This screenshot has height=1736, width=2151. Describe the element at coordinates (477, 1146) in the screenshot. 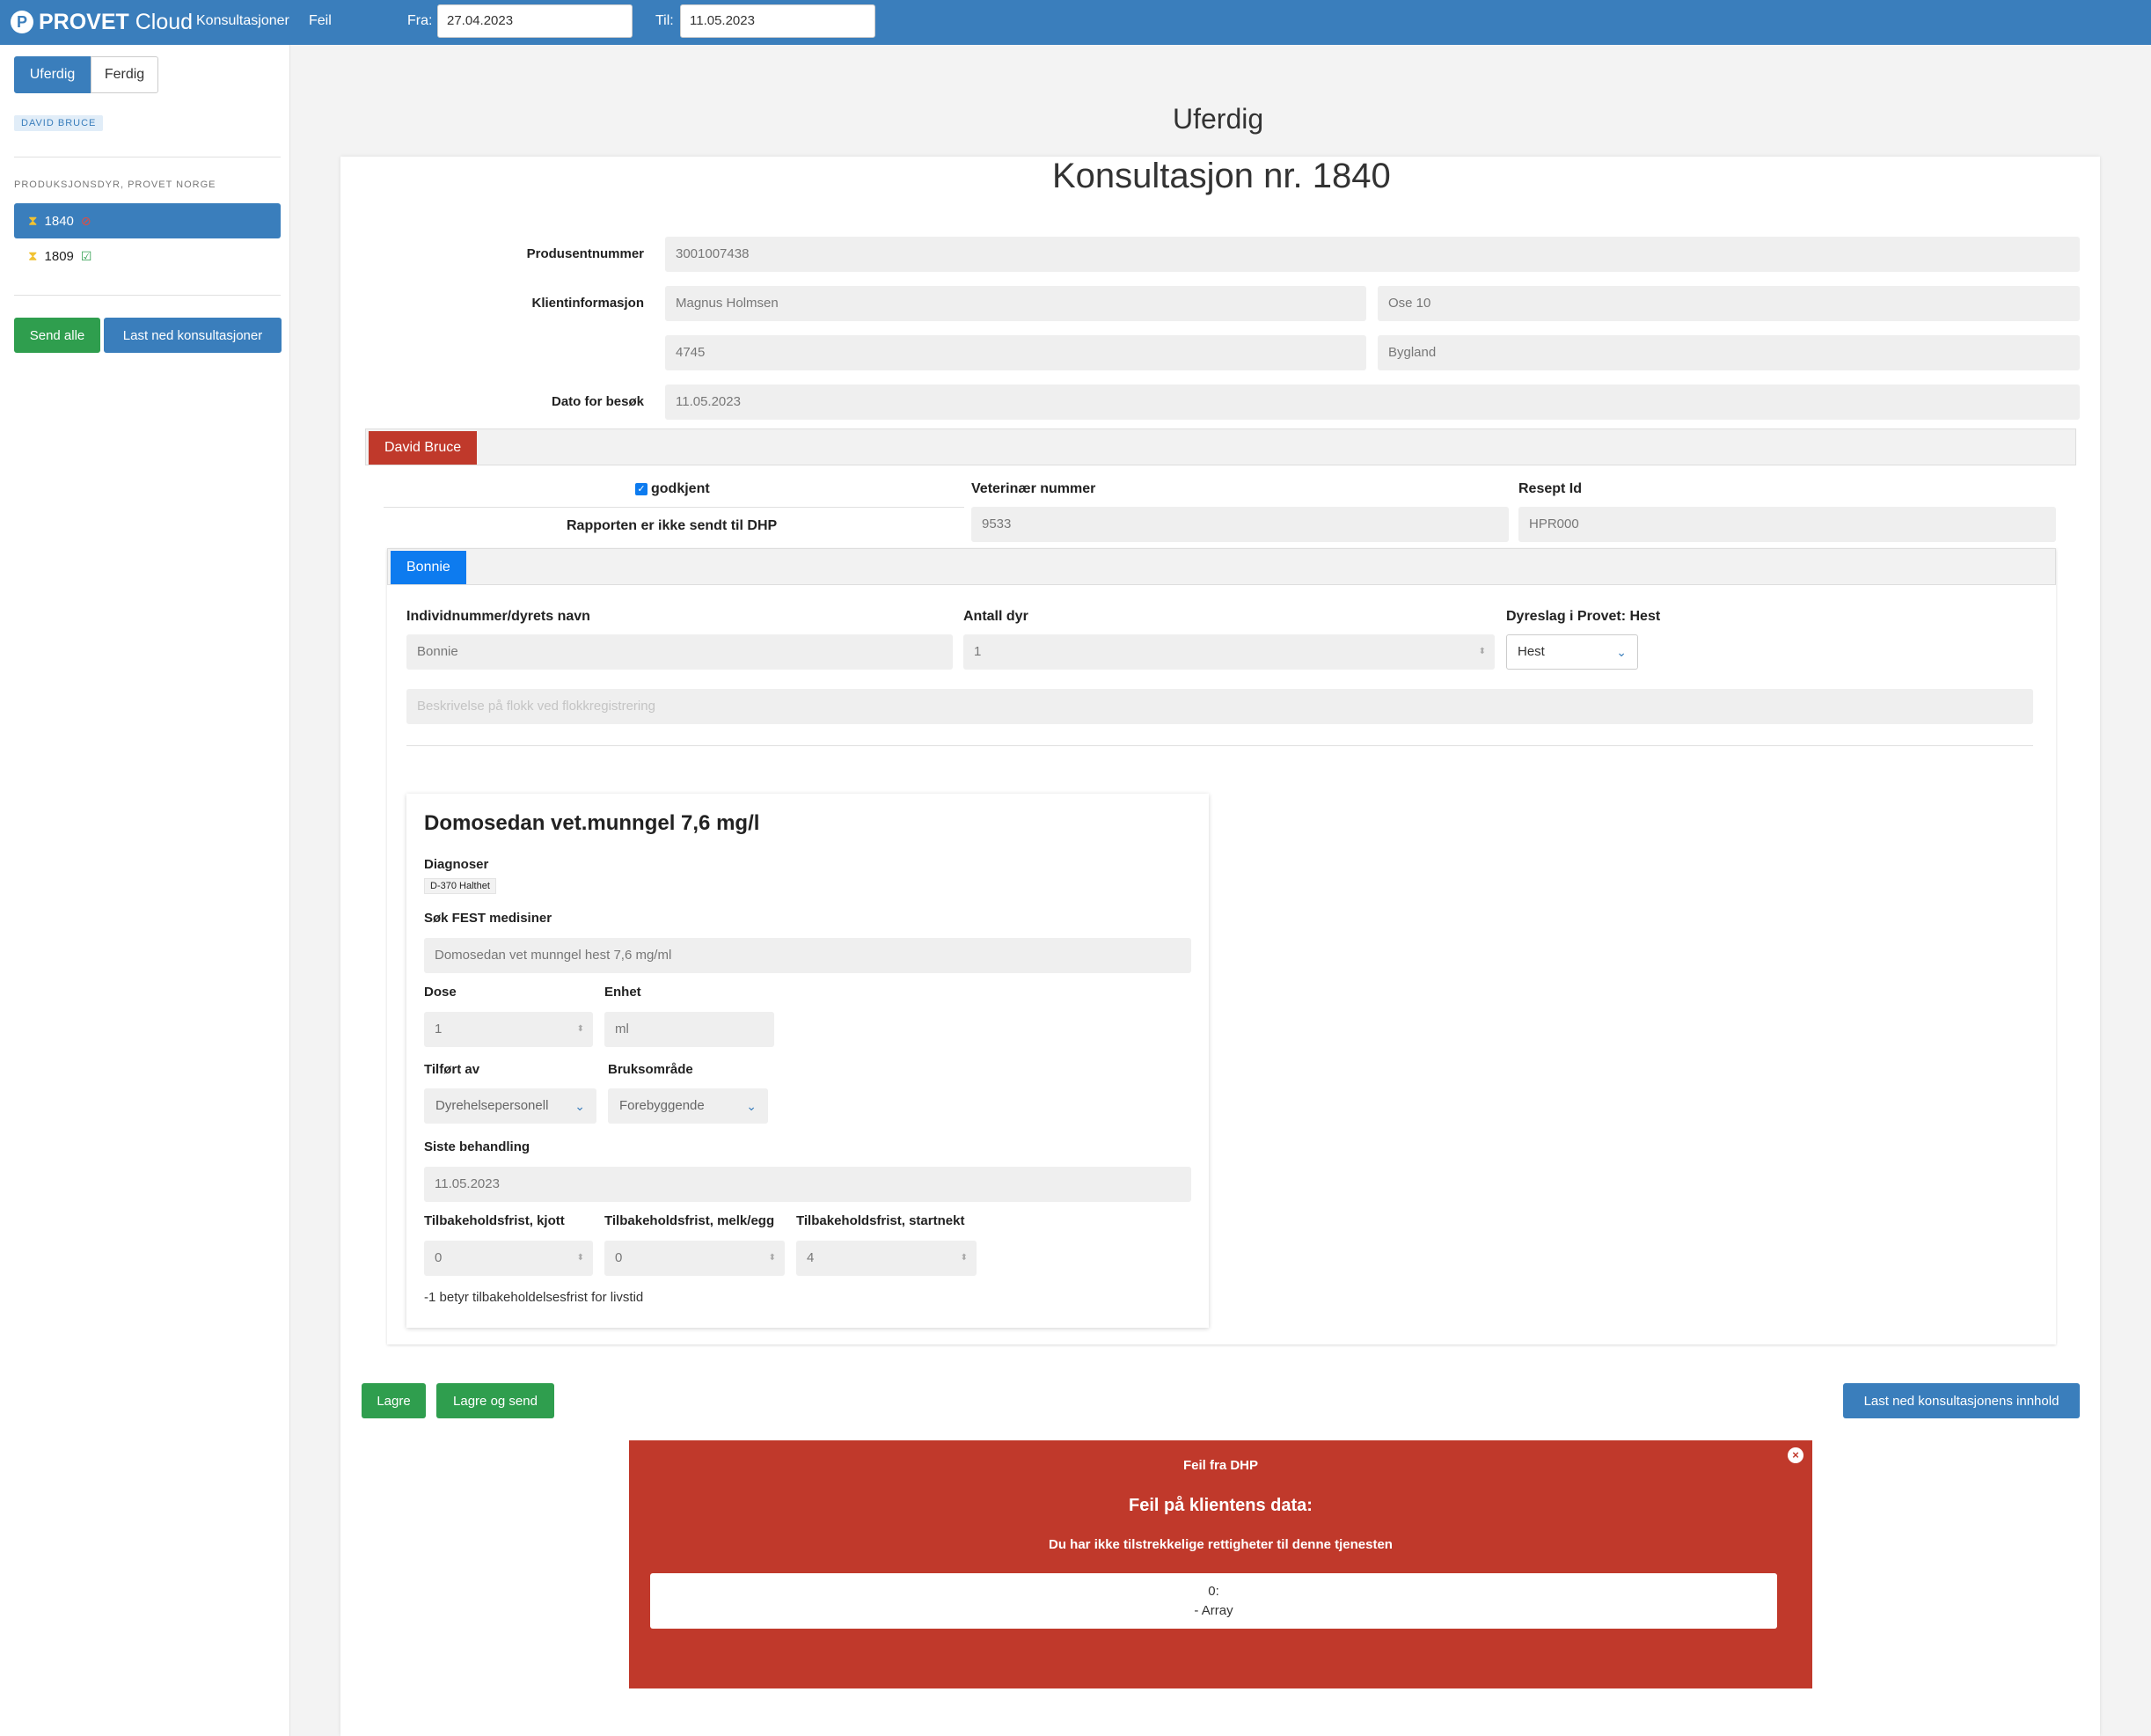

I see `last-treatment-label: Siste behandling` at that location.